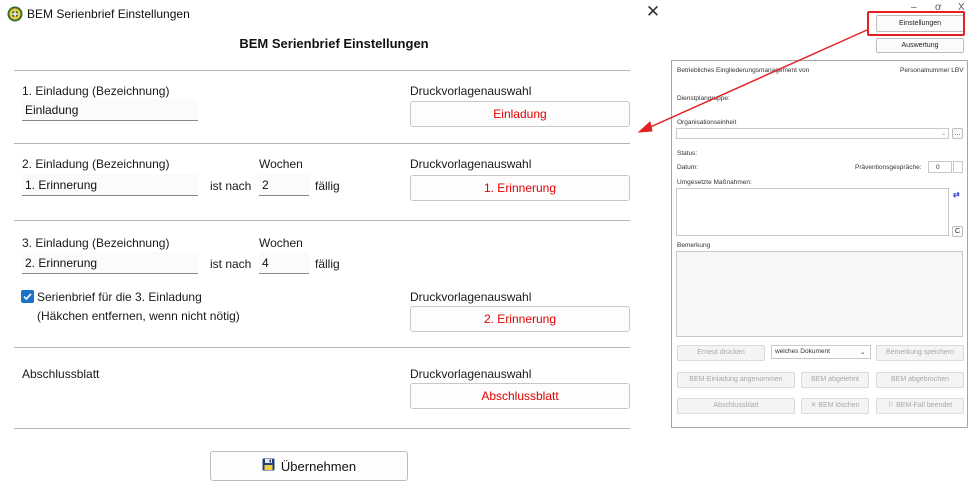 The height and width of the screenshot is (499, 975). I want to click on header-right-text: Personalnummer LBV, so click(932, 70).